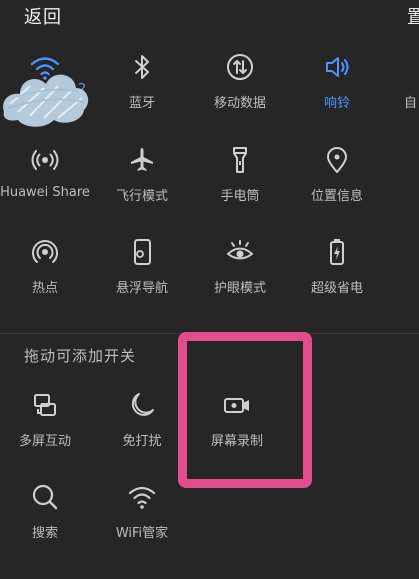 This screenshot has height=579, width=419. Describe the element at coordinates (45, 405) in the screenshot. I see `multi-screen-icon` at that location.